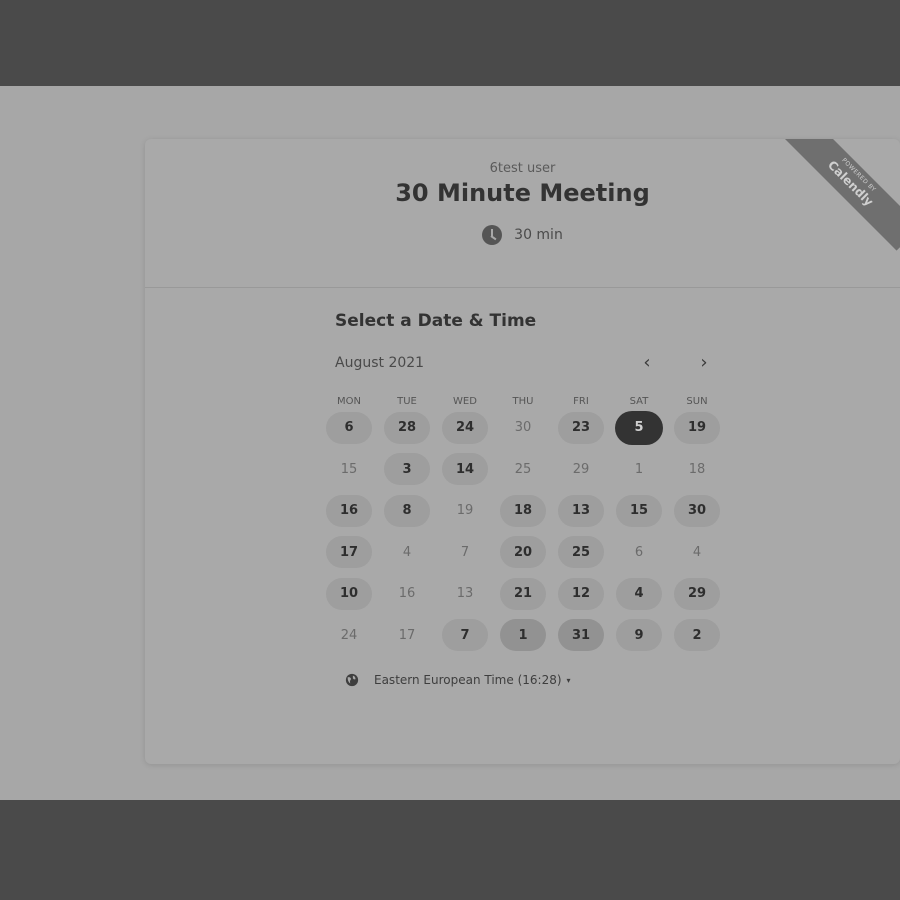  I want to click on available-date-button: 13, so click(581, 510).